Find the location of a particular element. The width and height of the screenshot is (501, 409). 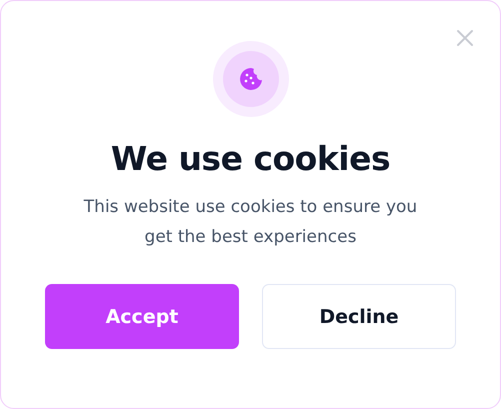

cookie-icon is located at coordinates (250, 79).